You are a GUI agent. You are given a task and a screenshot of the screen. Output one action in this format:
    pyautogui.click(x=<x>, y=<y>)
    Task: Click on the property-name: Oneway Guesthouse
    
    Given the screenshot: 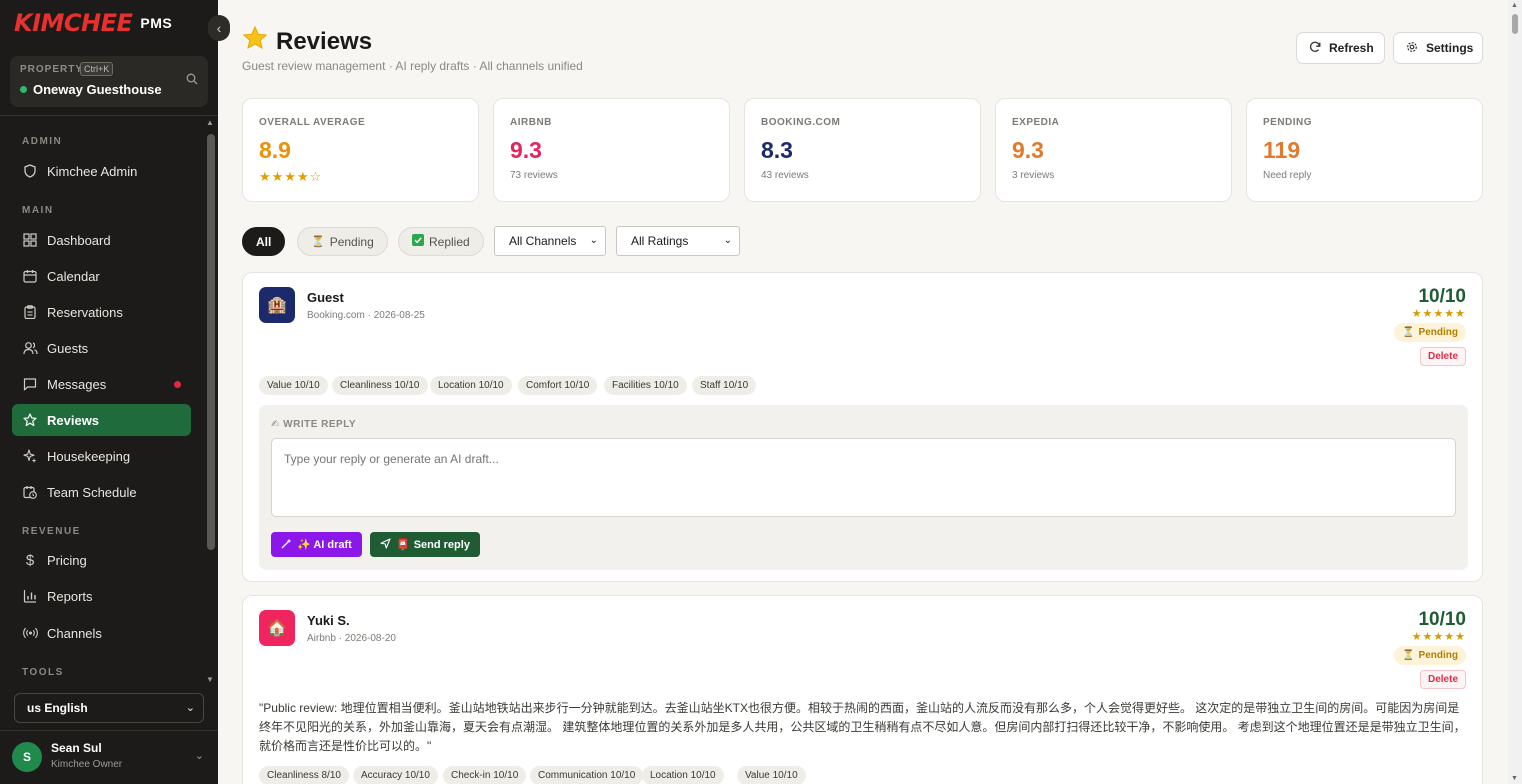 What is the action you would take?
    pyautogui.click(x=97, y=89)
    